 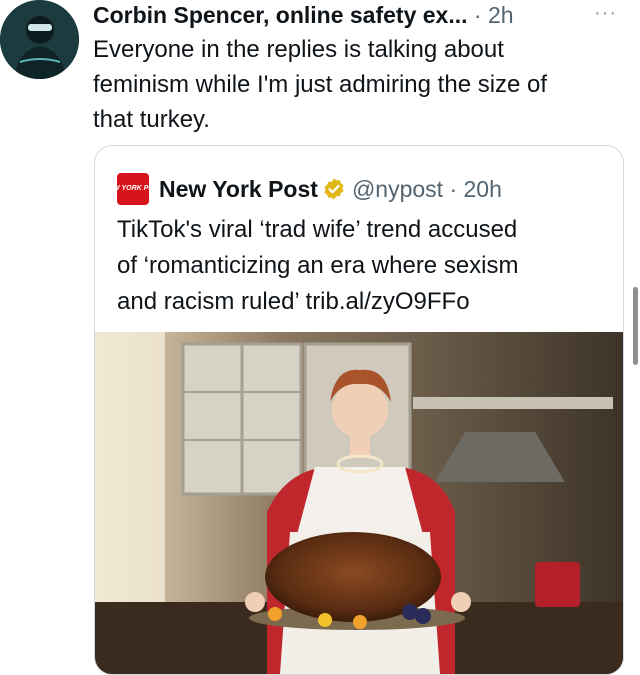 I want to click on tweet-header: Corbin Spencer, online safety ex... · 2h, so click(x=303, y=15).